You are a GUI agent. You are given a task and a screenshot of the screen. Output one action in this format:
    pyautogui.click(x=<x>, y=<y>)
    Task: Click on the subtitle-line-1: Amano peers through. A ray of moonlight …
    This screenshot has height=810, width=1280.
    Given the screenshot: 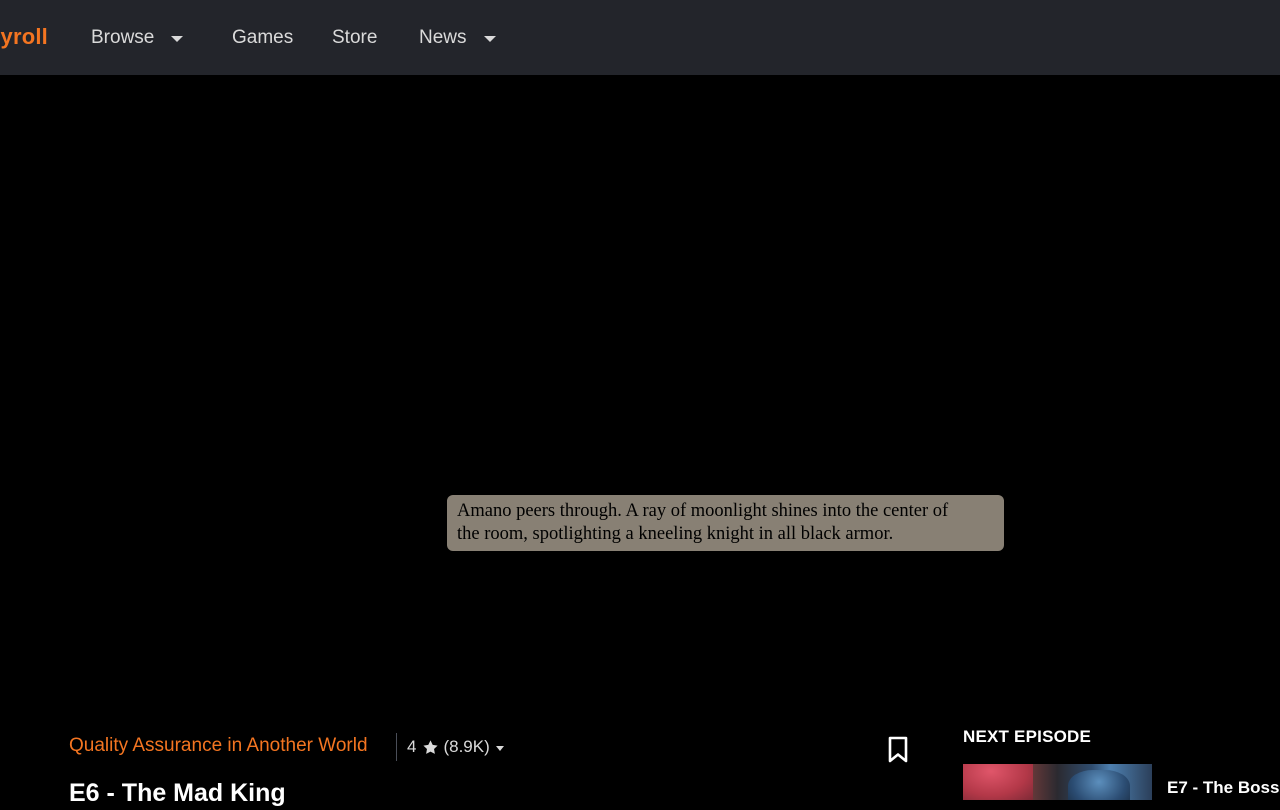 What is the action you would take?
    pyautogui.click(x=703, y=511)
    